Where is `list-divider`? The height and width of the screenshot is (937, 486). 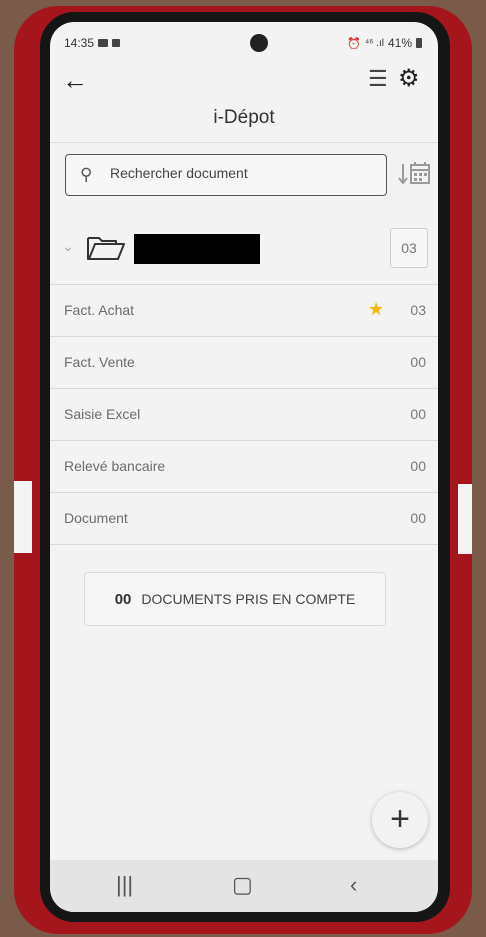
list-divider is located at coordinates (244, 544).